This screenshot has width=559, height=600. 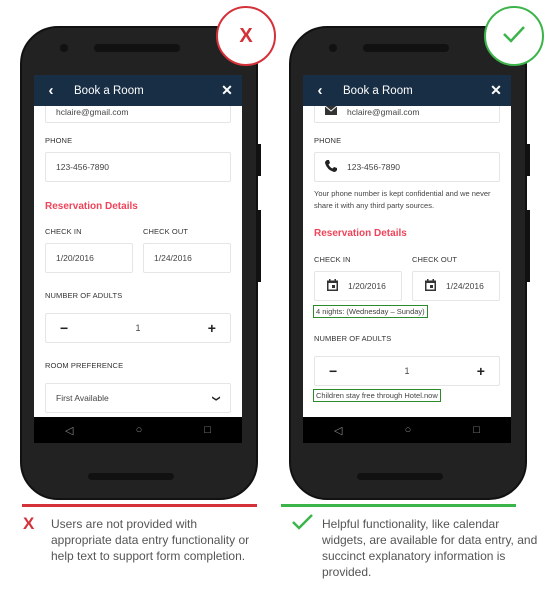 What do you see at coordinates (398, 505) in the screenshot?
I see `good-divider` at bounding box center [398, 505].